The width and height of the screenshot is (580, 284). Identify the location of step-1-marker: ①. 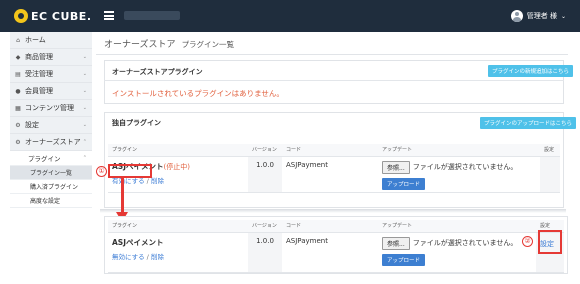
(101, 171).